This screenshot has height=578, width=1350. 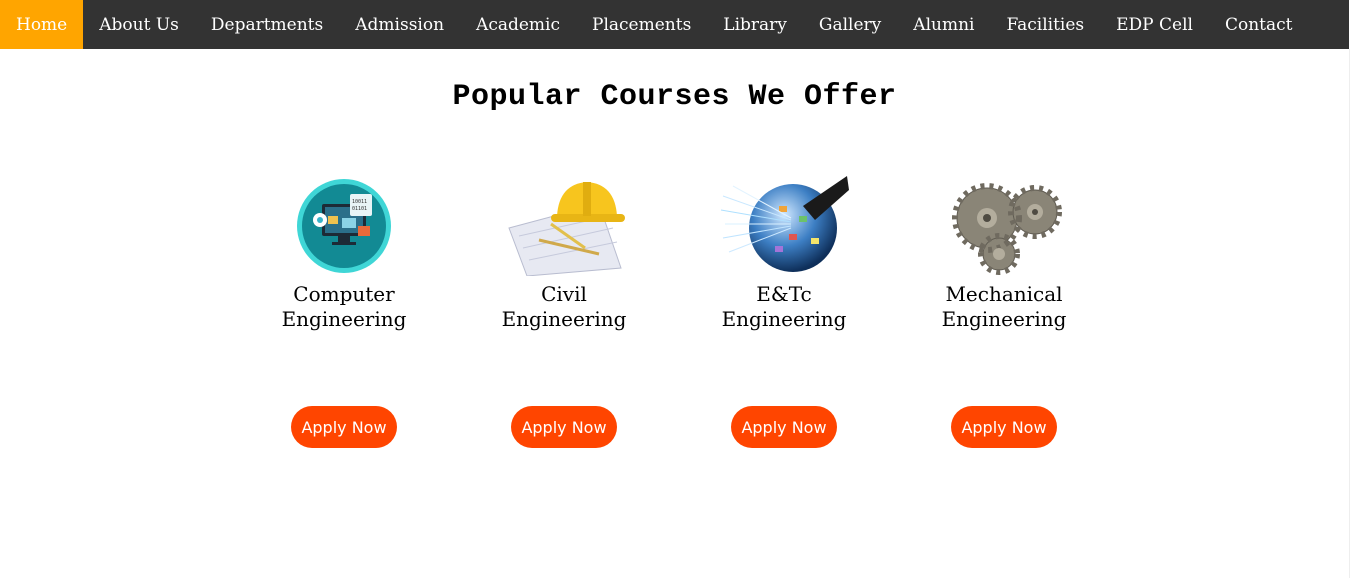 What do you see at coordinates (1045, 24) in the screenshot?
I see `nav-facilities: Facilities` at bounding box center [1045, 24].